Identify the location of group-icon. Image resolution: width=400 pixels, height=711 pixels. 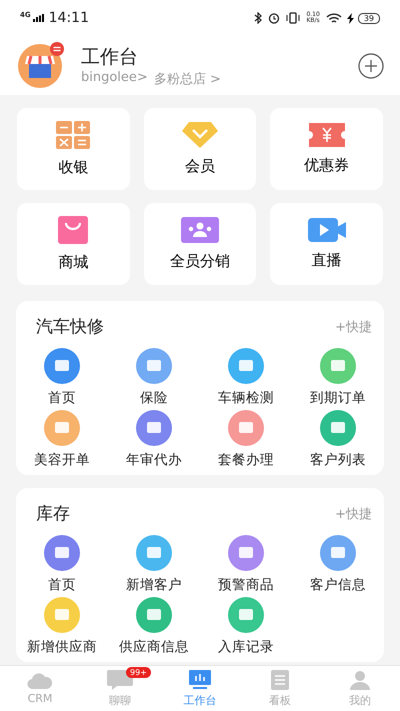
(199, 230).